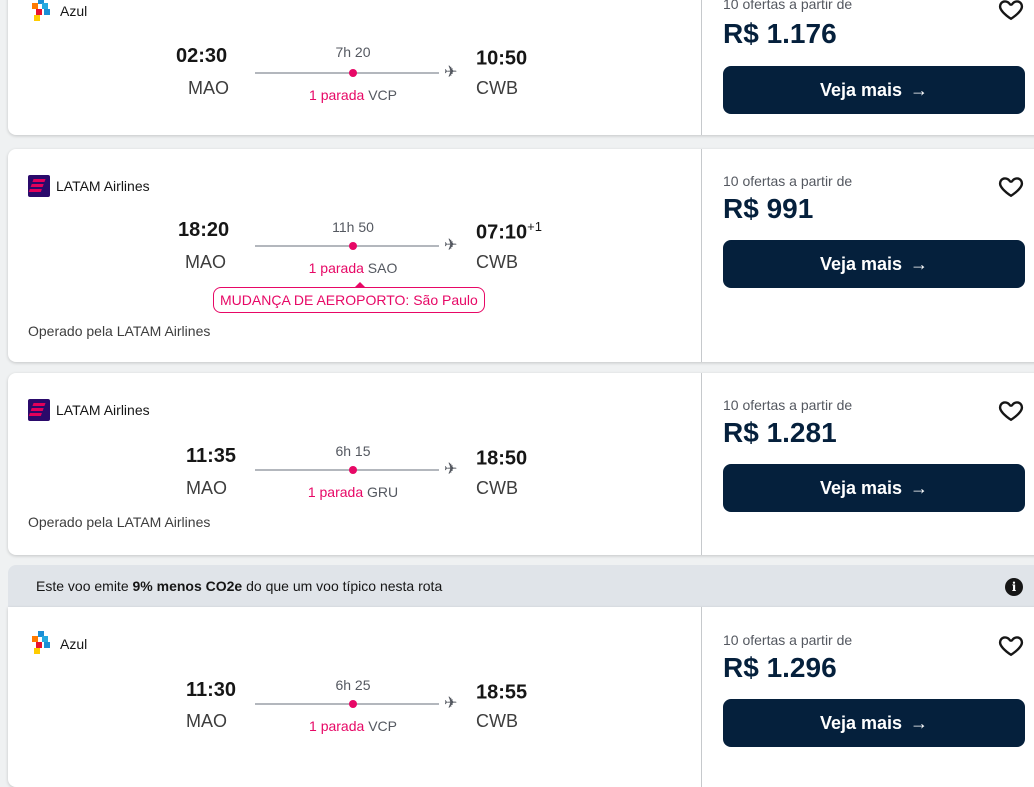 This screenshot has width=1034, height=787. What do you see at coordinates (211, 456) in the screenshot?
I see `departure-time: 11:35` at bounding box center [211, 456].